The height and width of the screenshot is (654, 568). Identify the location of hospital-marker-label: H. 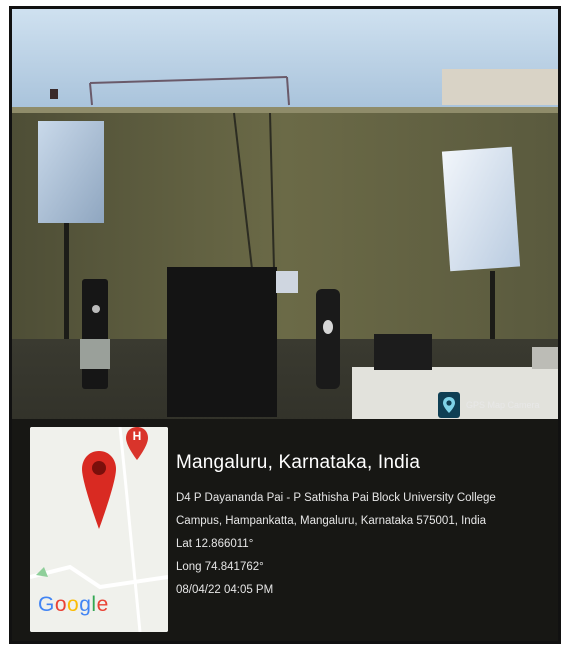
(137, 436).